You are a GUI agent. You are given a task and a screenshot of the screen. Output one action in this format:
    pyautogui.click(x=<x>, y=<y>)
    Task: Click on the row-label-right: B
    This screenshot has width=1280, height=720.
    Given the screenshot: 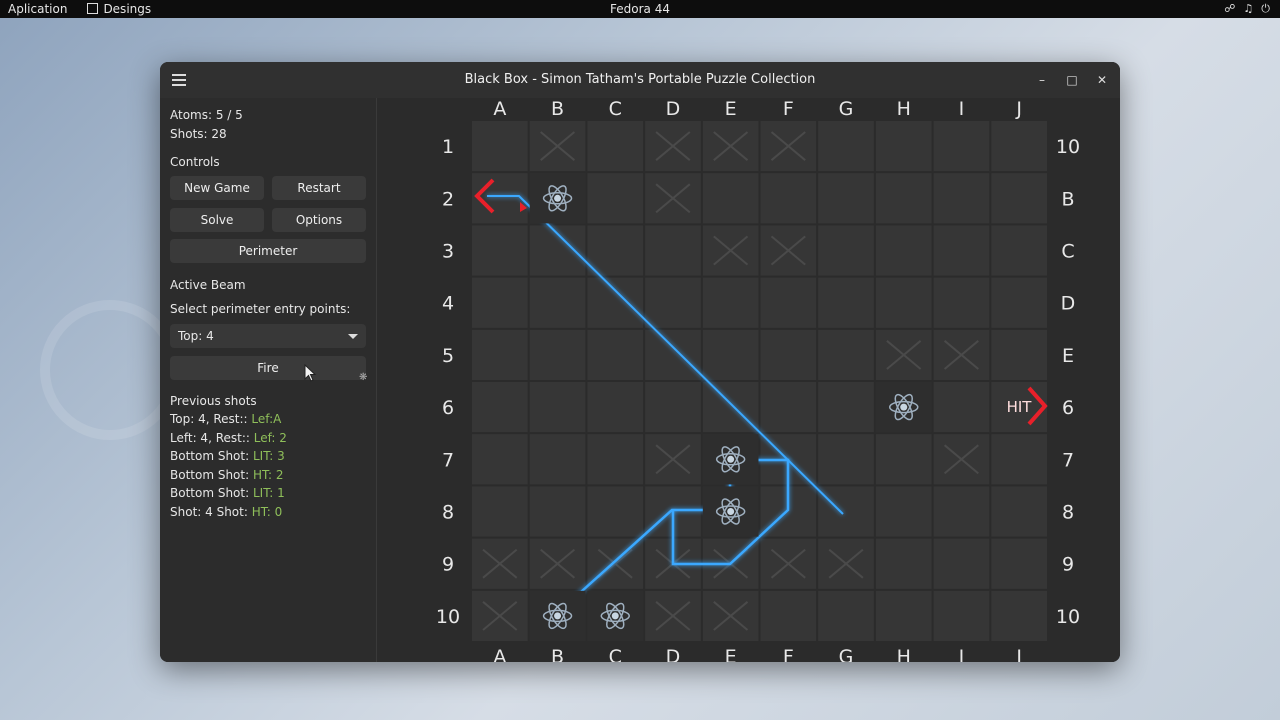 What is the action you would take?
    pyautogui.click(x=1067, y=199)
    